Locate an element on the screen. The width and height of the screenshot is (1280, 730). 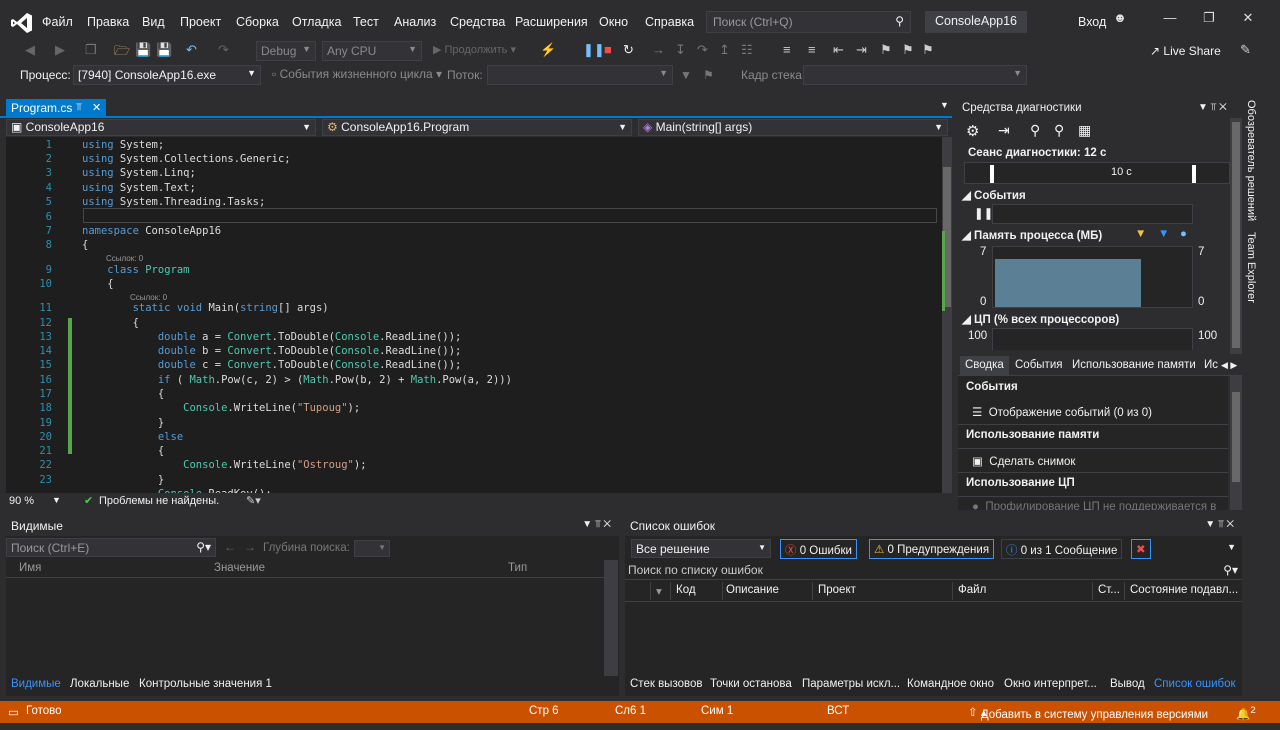
show-events-link: ☰ Отображение событий (0 из 0) is located at coordinates (1062, 412).